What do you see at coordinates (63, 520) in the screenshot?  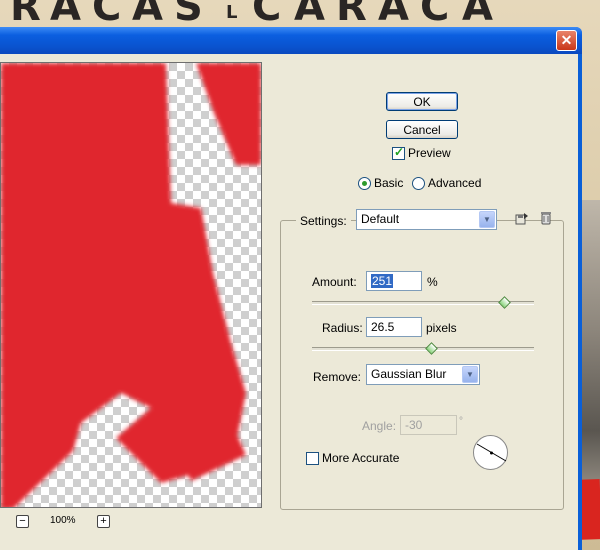 I see `zoom-level: 100%` at bounding box center [63, 520].